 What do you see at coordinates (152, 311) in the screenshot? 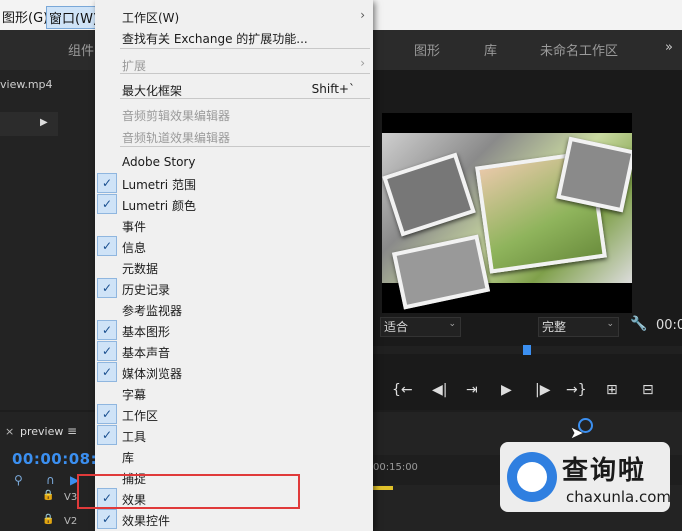
I see `menu-item-label: 参考监视器` at bounding box center [152, 311].